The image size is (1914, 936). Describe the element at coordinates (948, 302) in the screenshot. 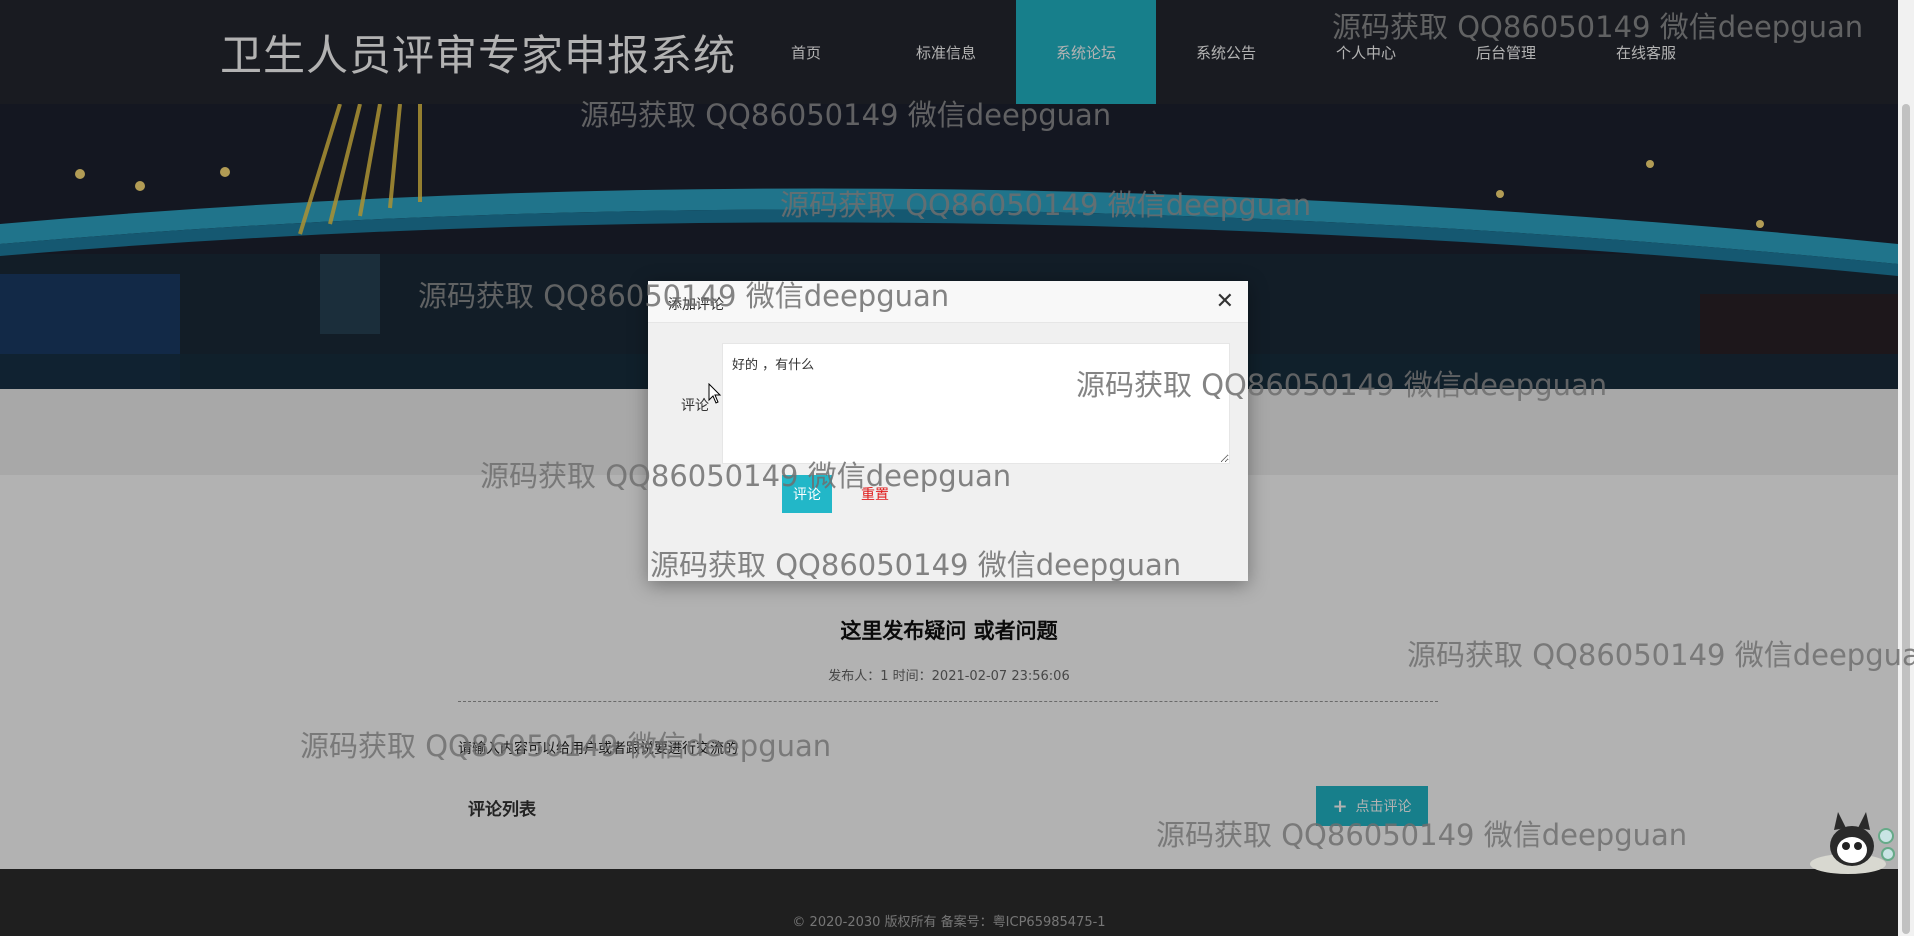

I see `modal-header: 添加评论 ✕` at that location.